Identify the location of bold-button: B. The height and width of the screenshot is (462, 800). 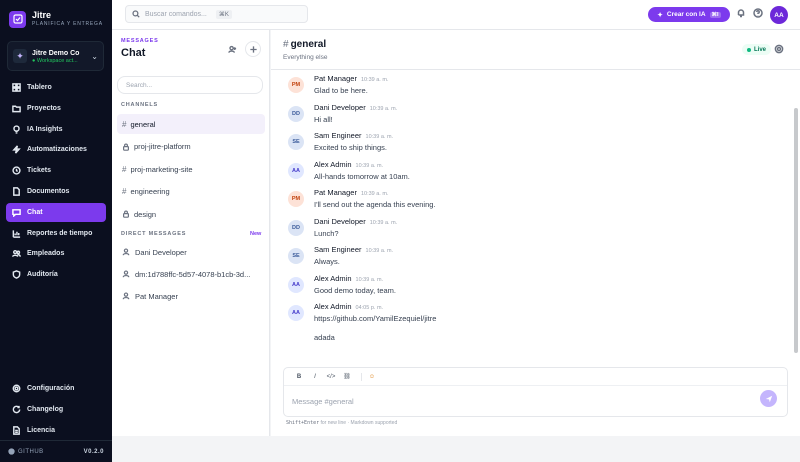
(299, 377).